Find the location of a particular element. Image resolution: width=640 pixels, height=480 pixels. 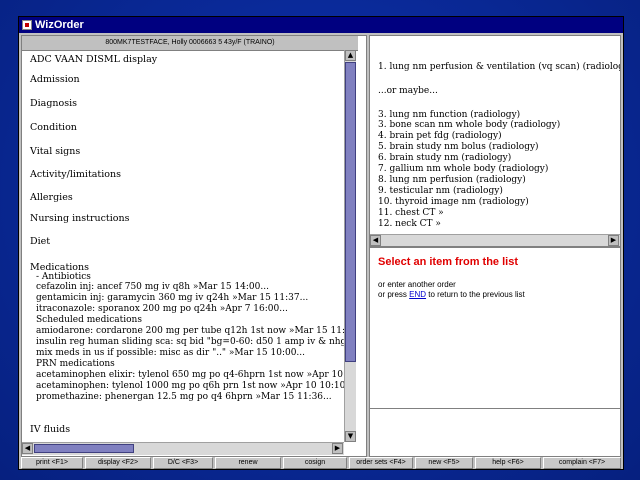

order-item: Nursing instructions is located at coordinates (80, 218).